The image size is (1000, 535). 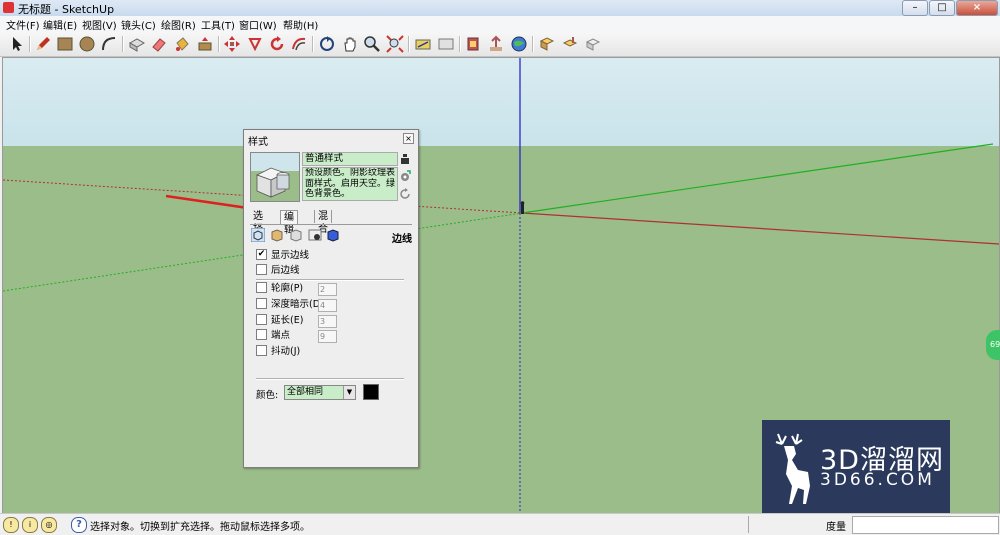 What do you see at coordinates (593, 44) in the screenshot?
I see `extension-icon` at bounding box center [593, 44].